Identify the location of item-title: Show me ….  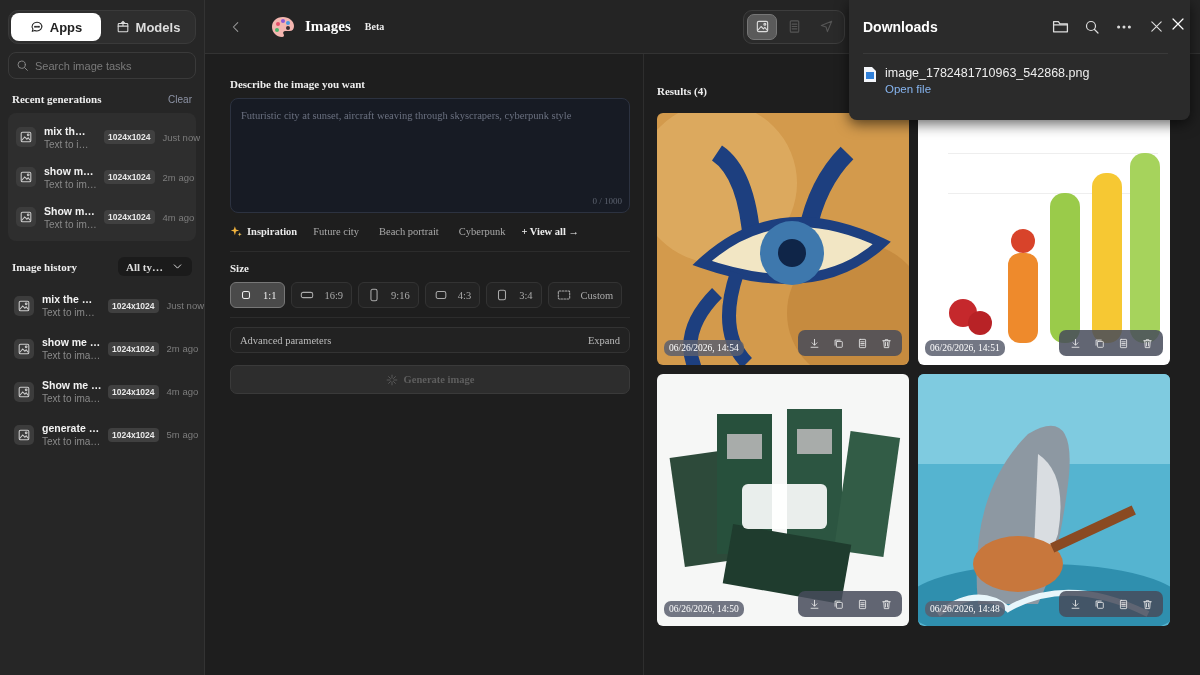
(71, 385).